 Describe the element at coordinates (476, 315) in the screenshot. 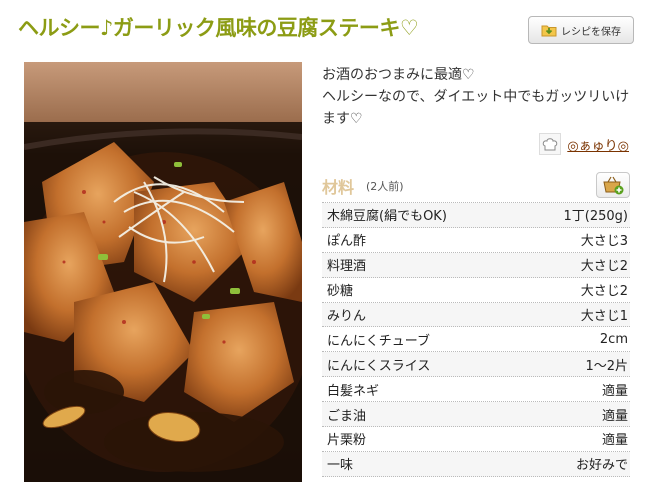

I see `ingredient-row: みりん 大さじ1` at that location.